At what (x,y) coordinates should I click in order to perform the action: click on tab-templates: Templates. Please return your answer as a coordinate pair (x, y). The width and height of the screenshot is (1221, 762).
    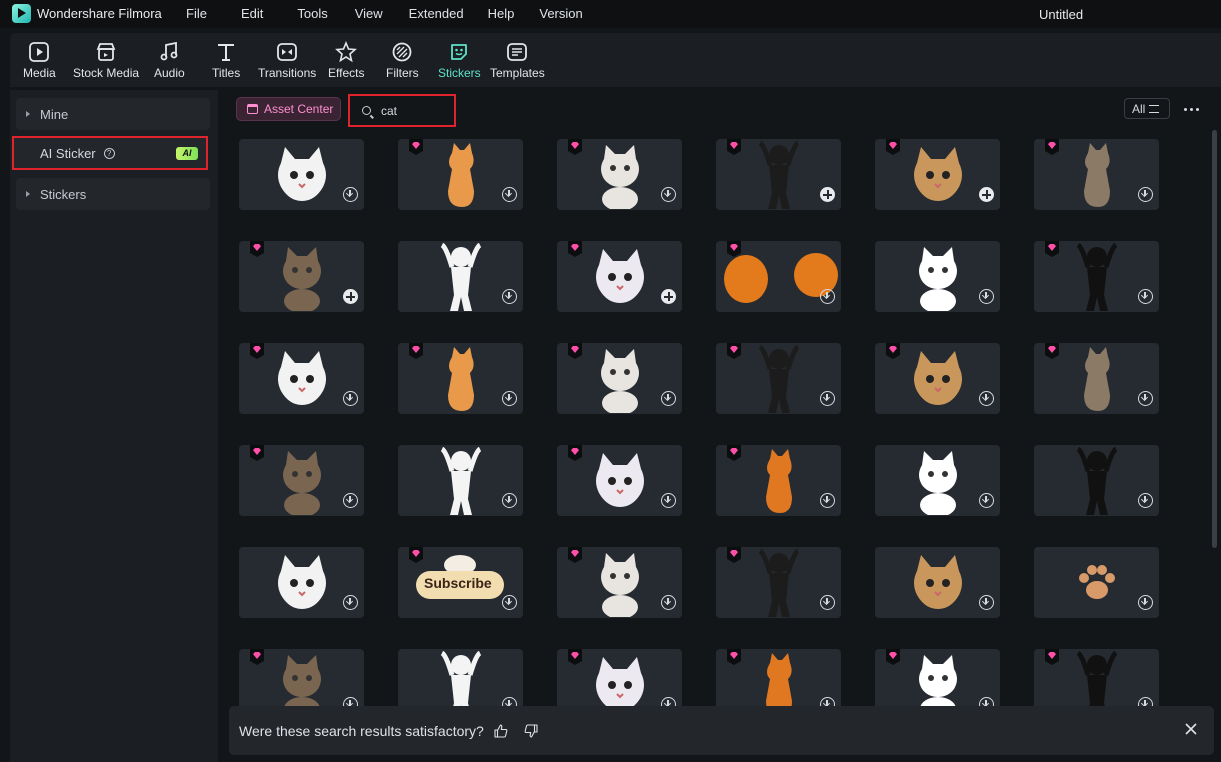
    Looking at the image, I should click on (517, 60).